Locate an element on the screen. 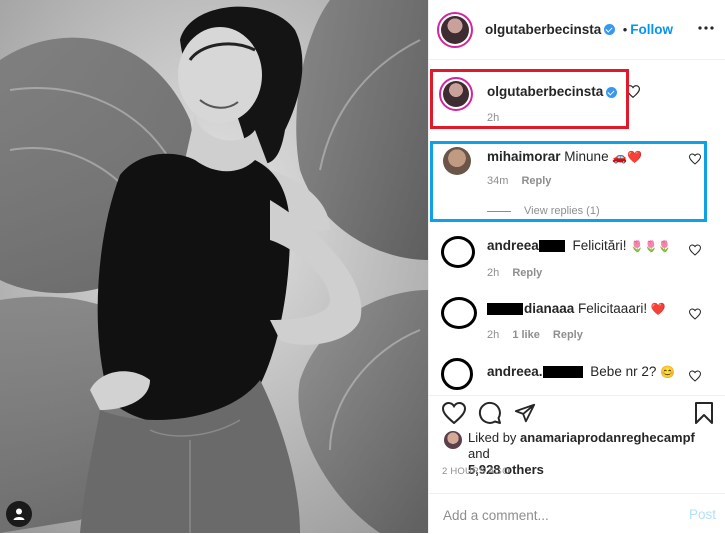 The height and width of the screenshot is (534, 725). liked-by-joiner: and is located at coordinates (479, 453).